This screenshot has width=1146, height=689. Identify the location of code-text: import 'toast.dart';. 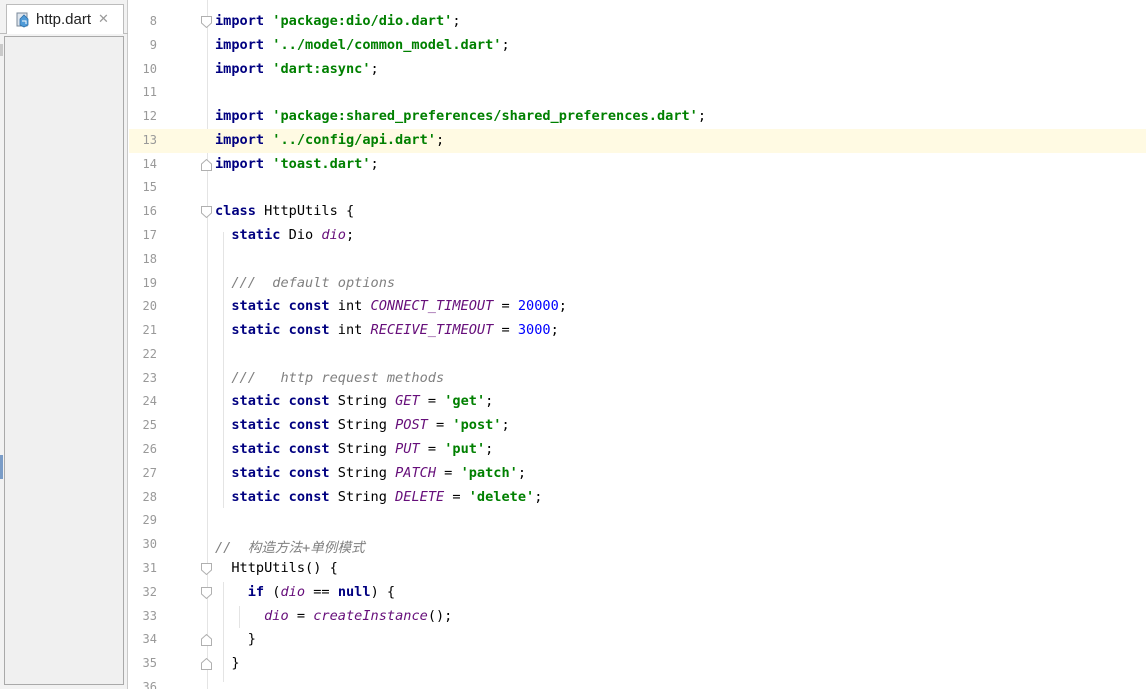
(297, 164).